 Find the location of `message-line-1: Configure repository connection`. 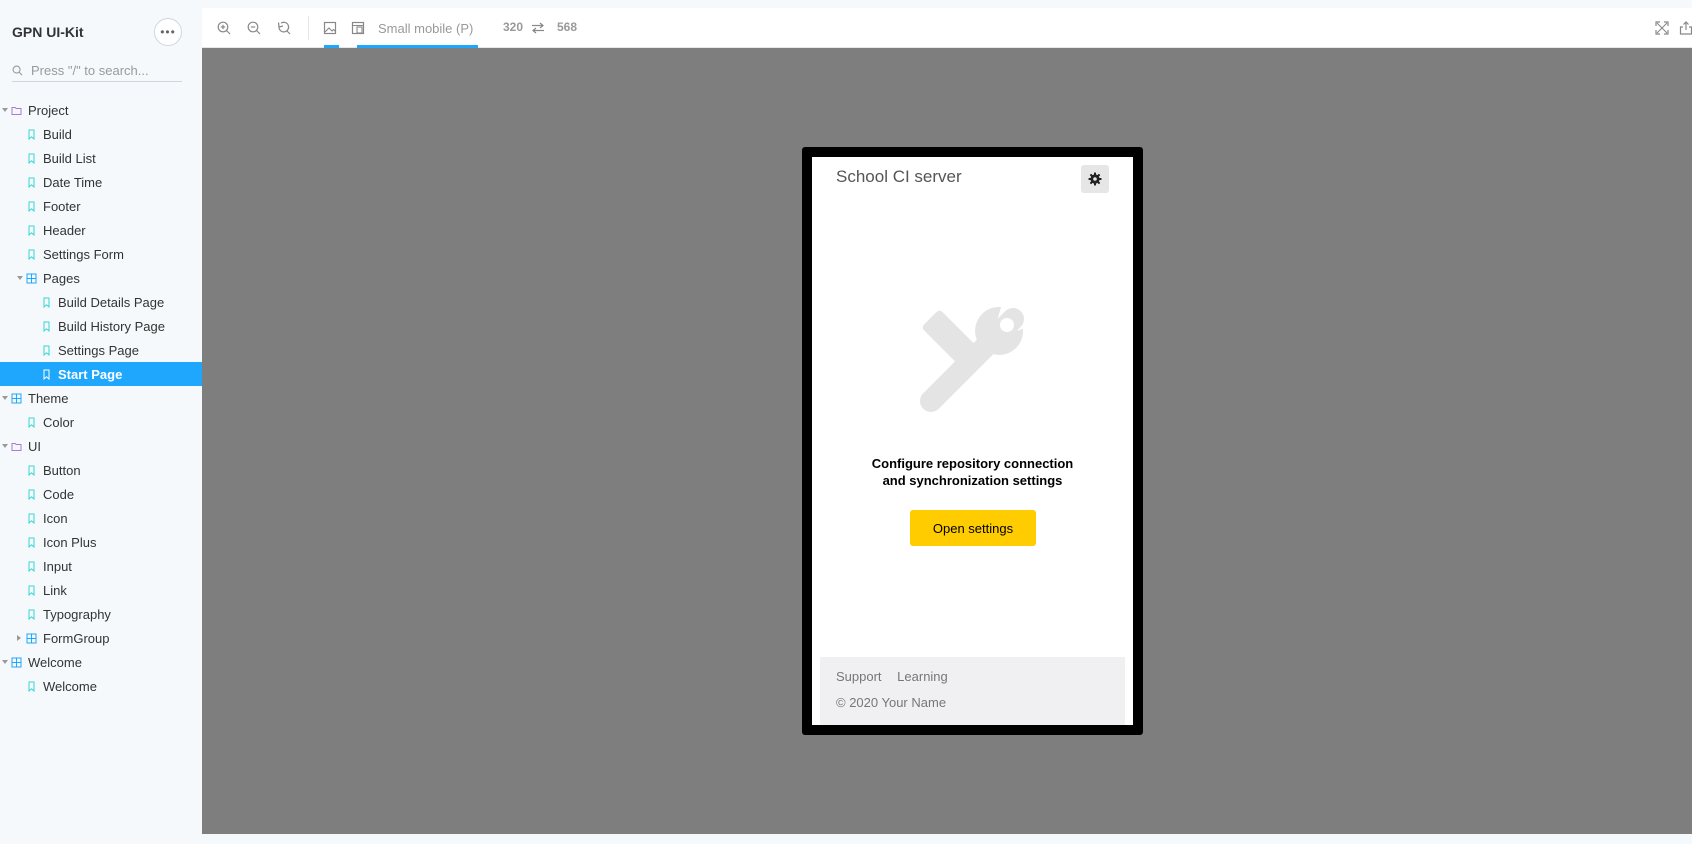

message-line-1: Configure repository connection is located at coordinates (972, 463).